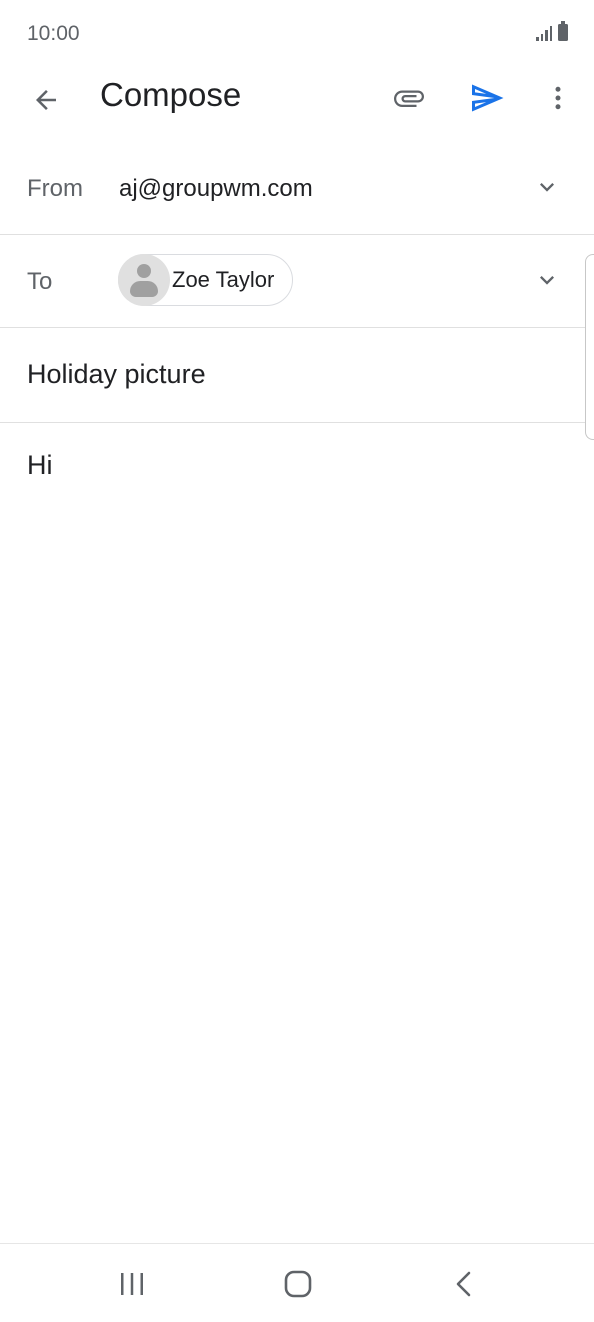 This screenshot has height=1322, width=594. Describe the element at coordinates (171, 94) in the screenshot. I see `page-title: Compose` at that location.